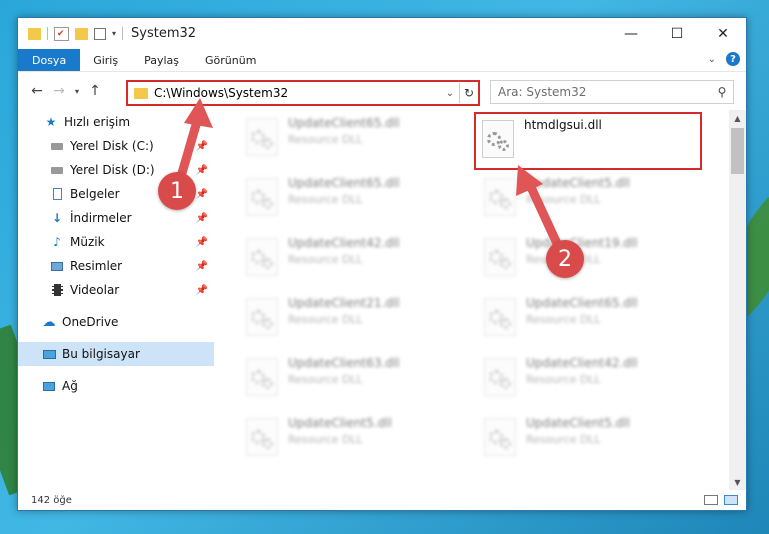 This screenshot has height=534, width=769. Describe the element at coordinates (297, 93) in the screenshot. I see `address-path: C:\Windows\System32` at that location.